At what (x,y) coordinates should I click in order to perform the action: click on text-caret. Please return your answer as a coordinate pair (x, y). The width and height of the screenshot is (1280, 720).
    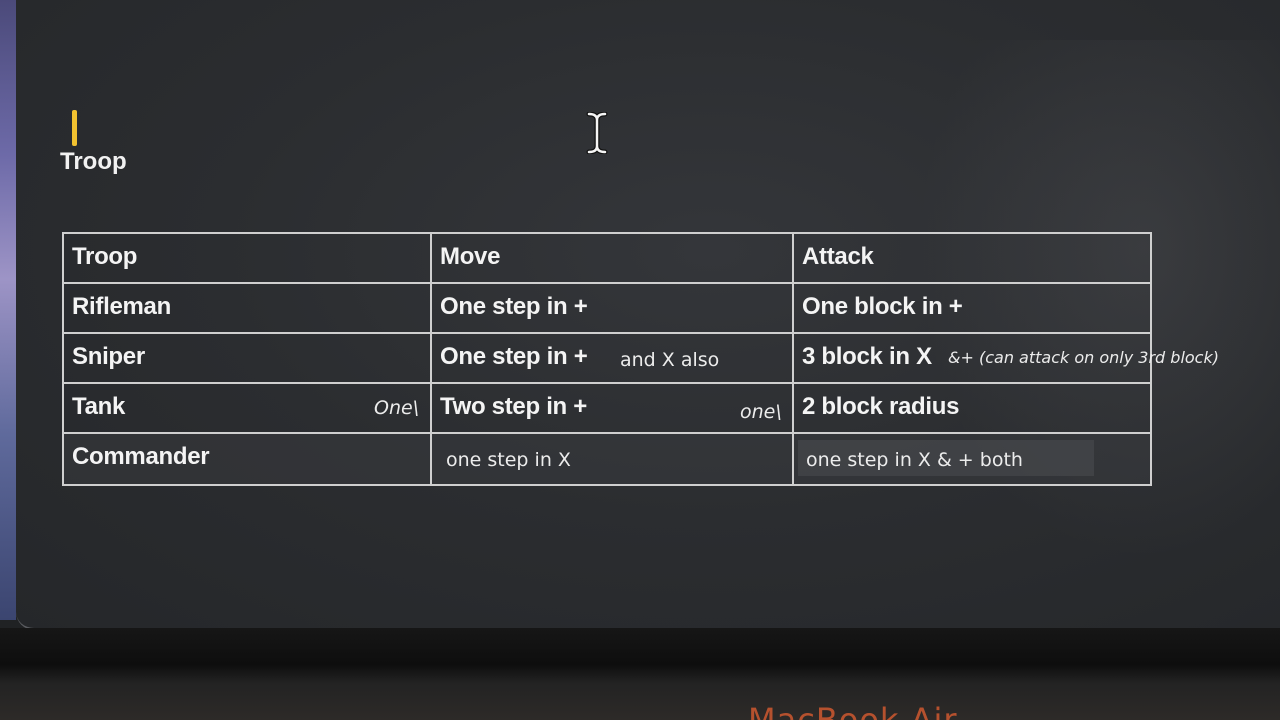
    Looking at the image, I should click on (74, 128).